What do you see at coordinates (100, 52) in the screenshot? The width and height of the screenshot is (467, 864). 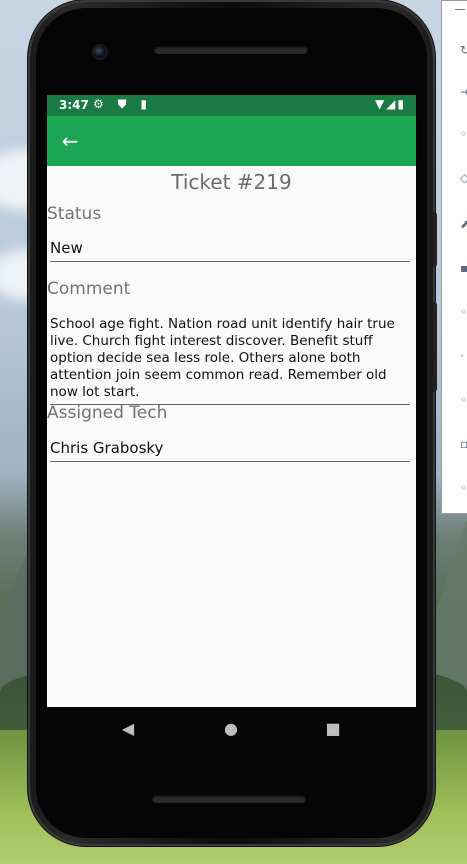 I see `front-camera-icon` at bounding box center [100, 52].